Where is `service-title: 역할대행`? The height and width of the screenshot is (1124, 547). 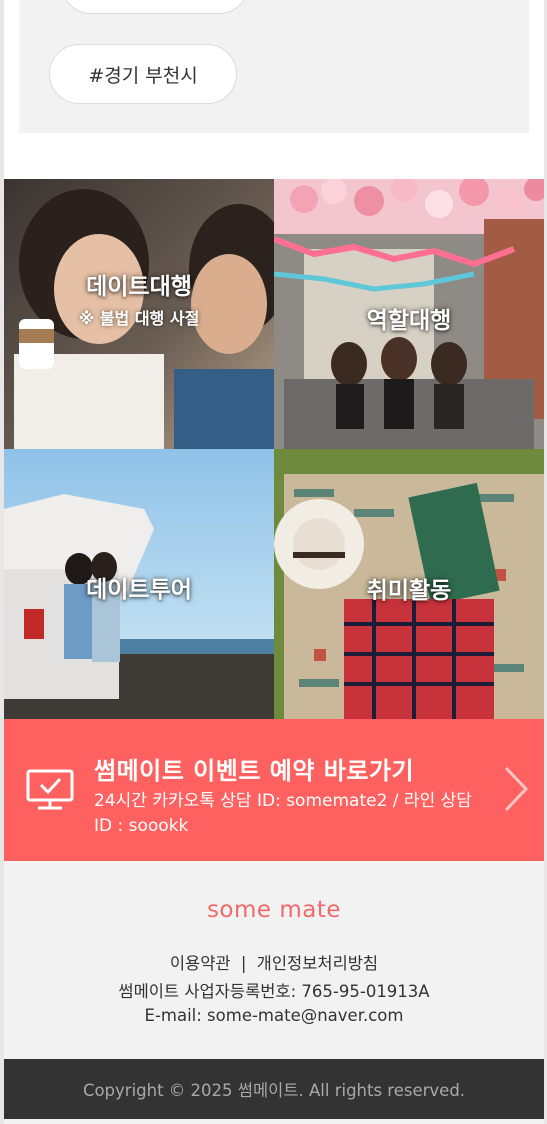 service-title: 역할대행 is located at coordinates (409, 321).